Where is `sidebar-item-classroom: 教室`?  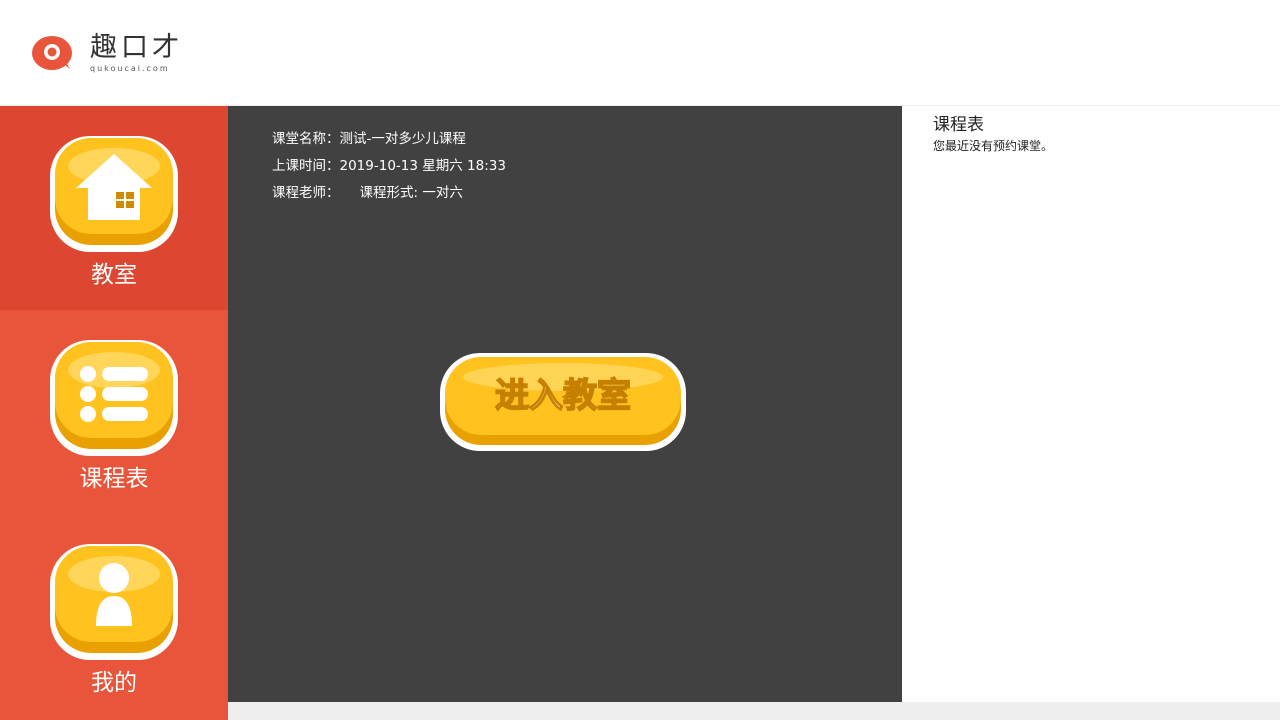
sidebar-item-classroom: 教室 is located at coordinates (114, 208).